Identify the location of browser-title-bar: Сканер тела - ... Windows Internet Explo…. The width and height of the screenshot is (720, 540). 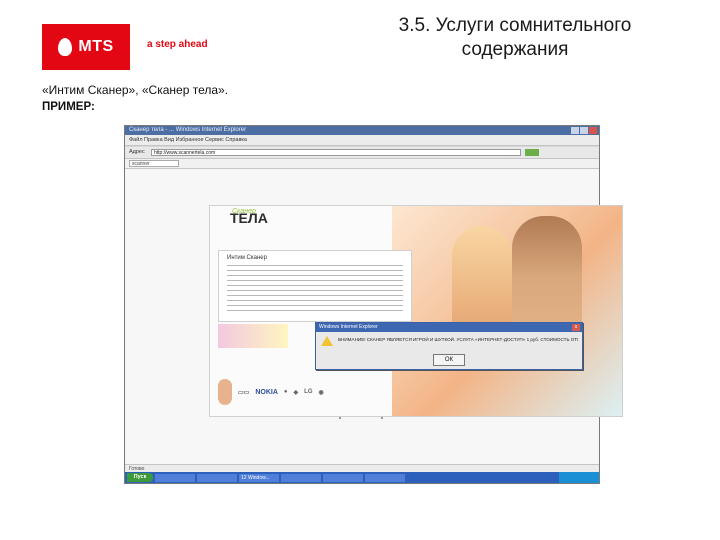
(362, 130).